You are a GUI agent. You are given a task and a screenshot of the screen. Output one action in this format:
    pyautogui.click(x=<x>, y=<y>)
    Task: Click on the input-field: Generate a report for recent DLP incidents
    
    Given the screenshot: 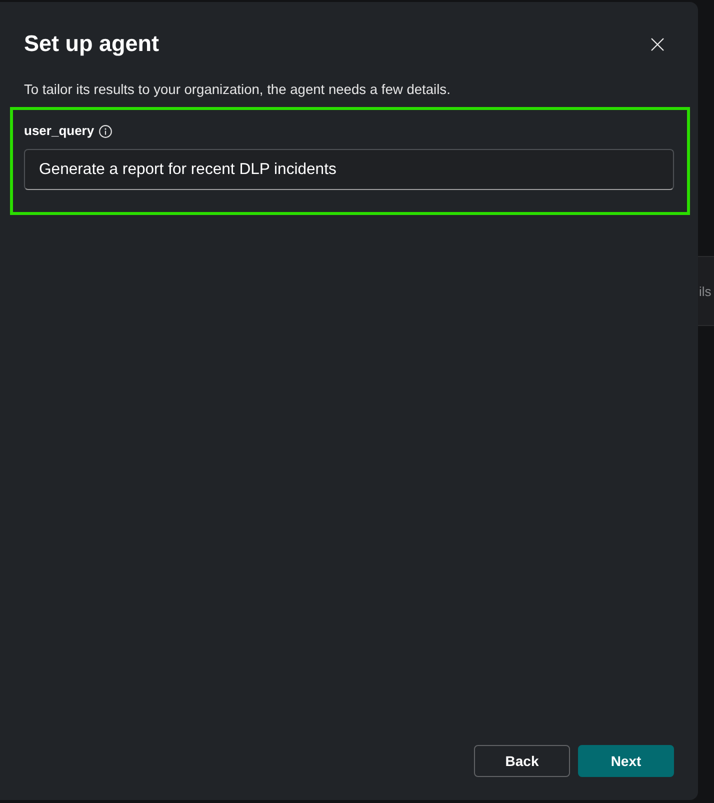 What is the action you would take?
    pyautogui.click(x=349, y=169)
    